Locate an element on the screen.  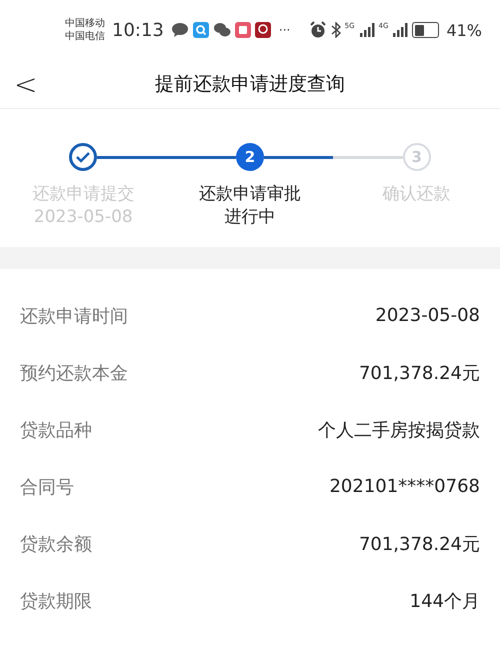
battery-percent: 41% is located at coordinates (464, 30).